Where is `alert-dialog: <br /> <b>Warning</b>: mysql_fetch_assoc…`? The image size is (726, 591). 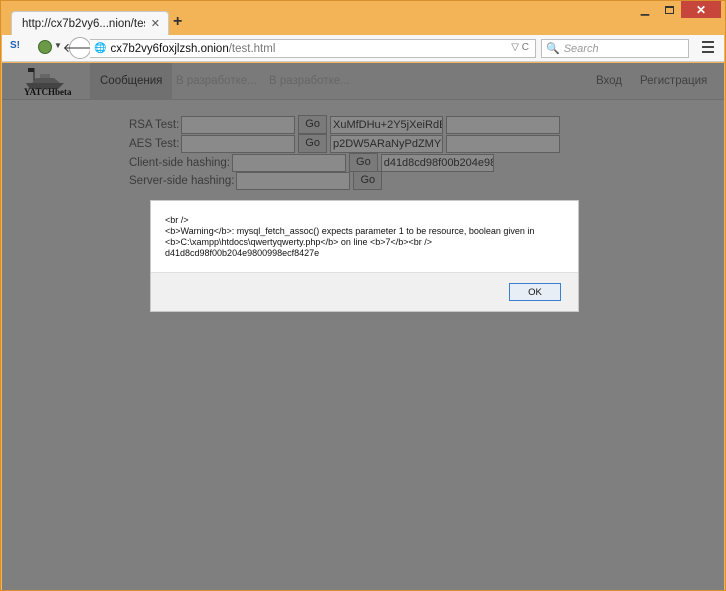 alert-dialog: <br /> <b>Warning</b>: mysql_fetch_assoc… is located at coordinates (364, 256).